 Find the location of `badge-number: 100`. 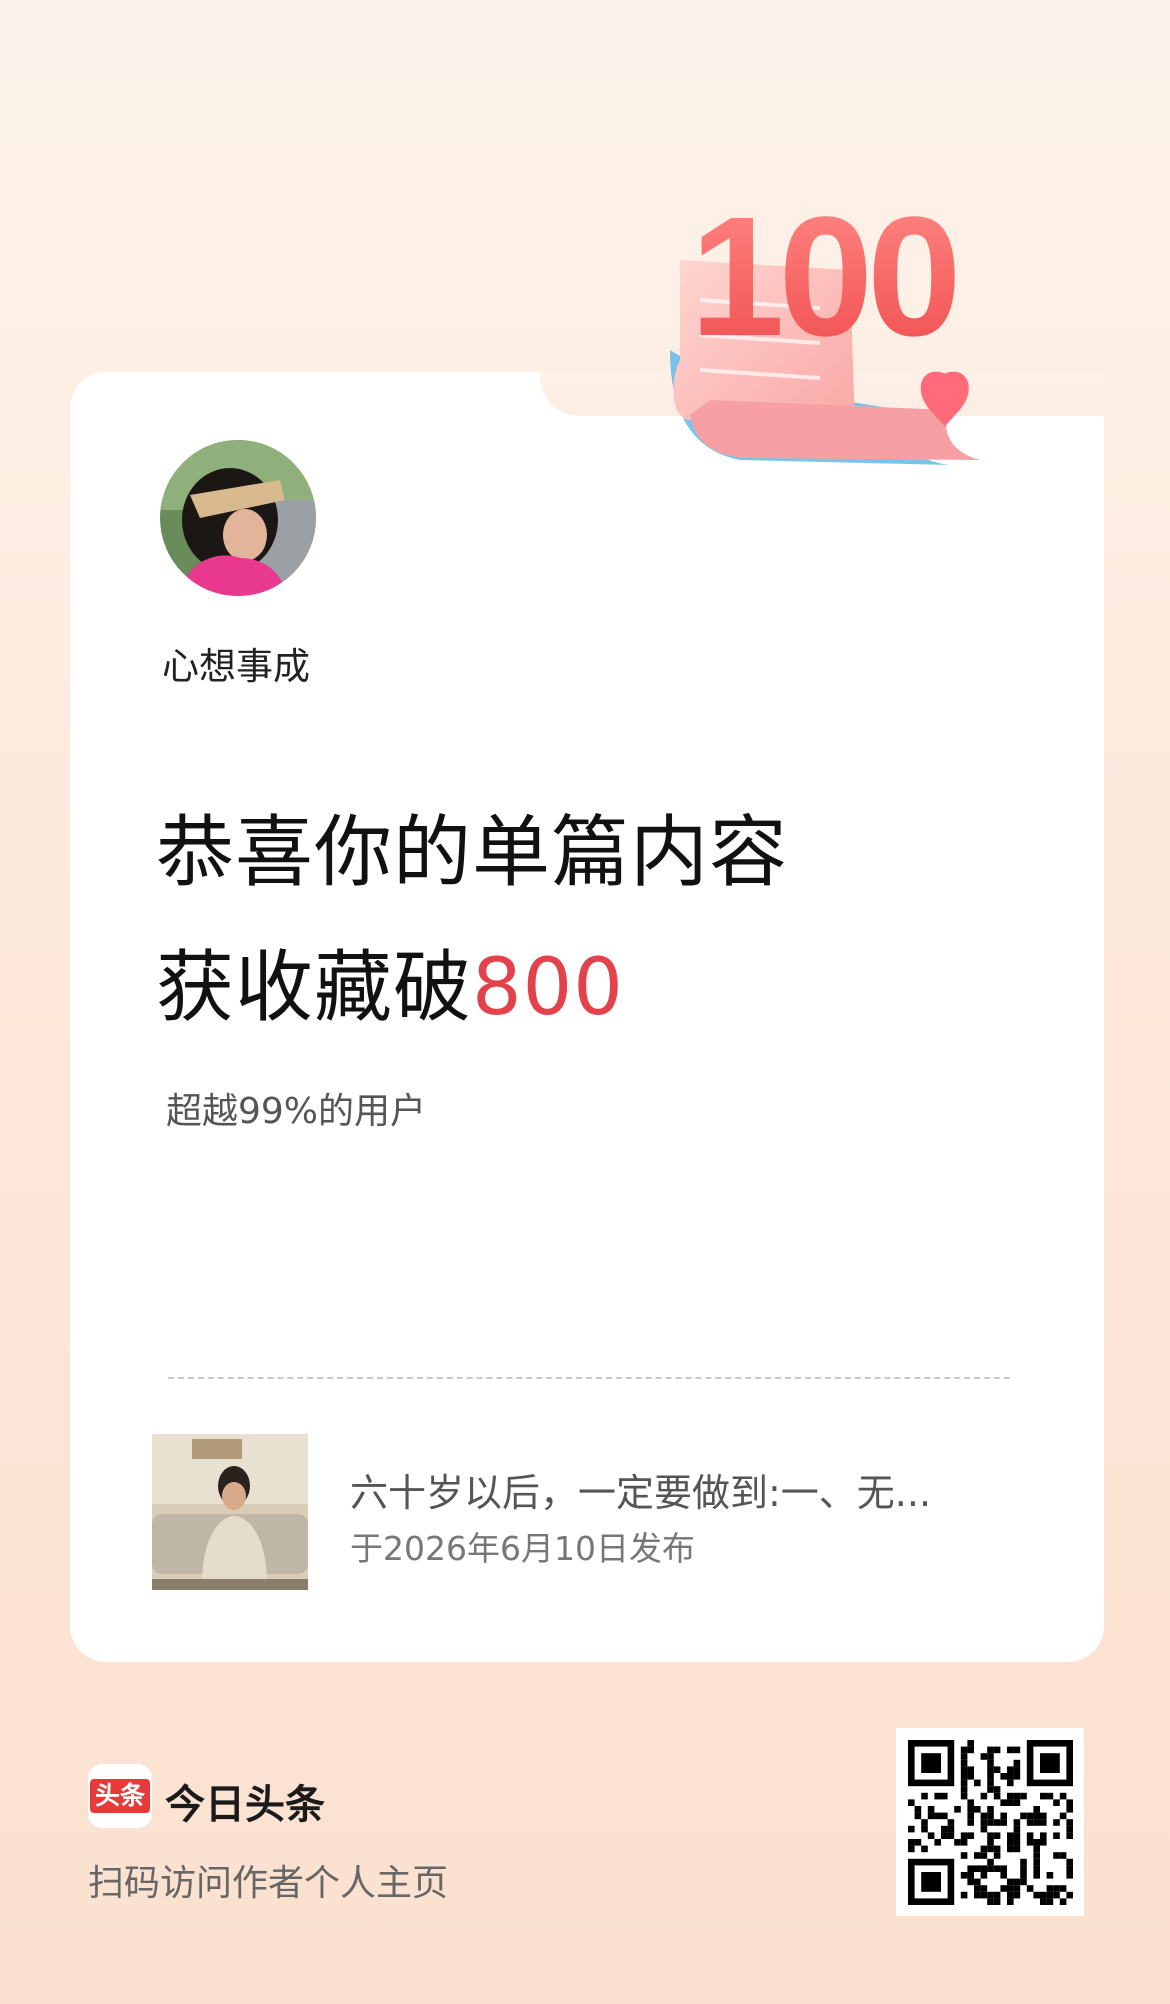

badge-number: 100 is located at coordinates (823, 277).